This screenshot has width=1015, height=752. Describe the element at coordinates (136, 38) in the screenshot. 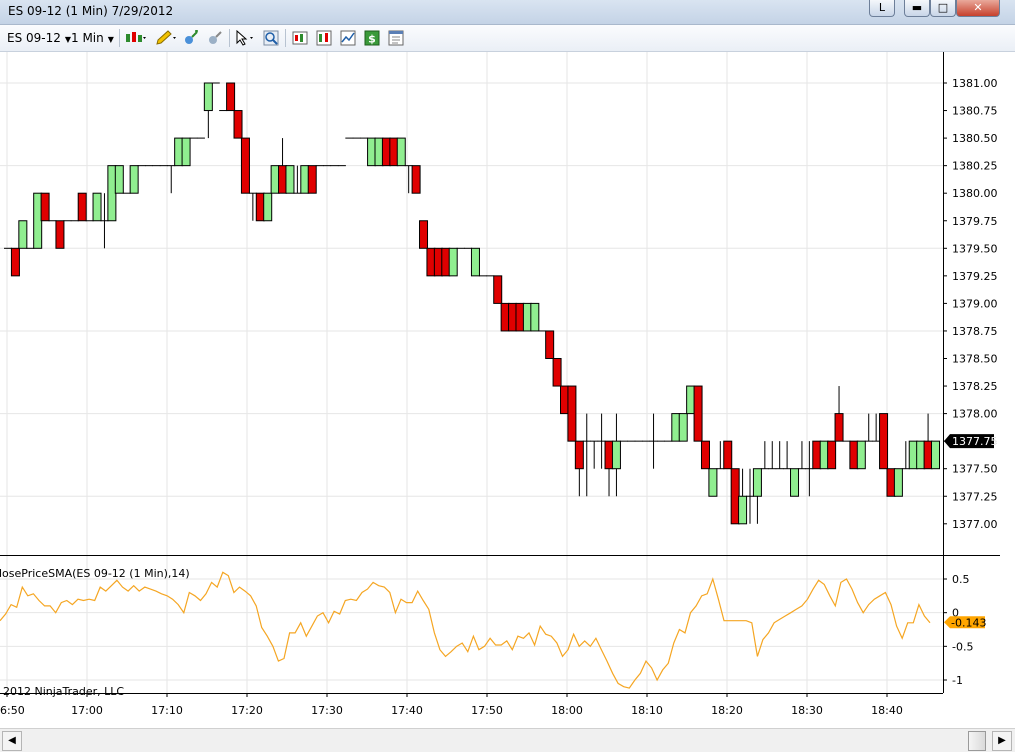

I see `chart-style-icon` at that location.